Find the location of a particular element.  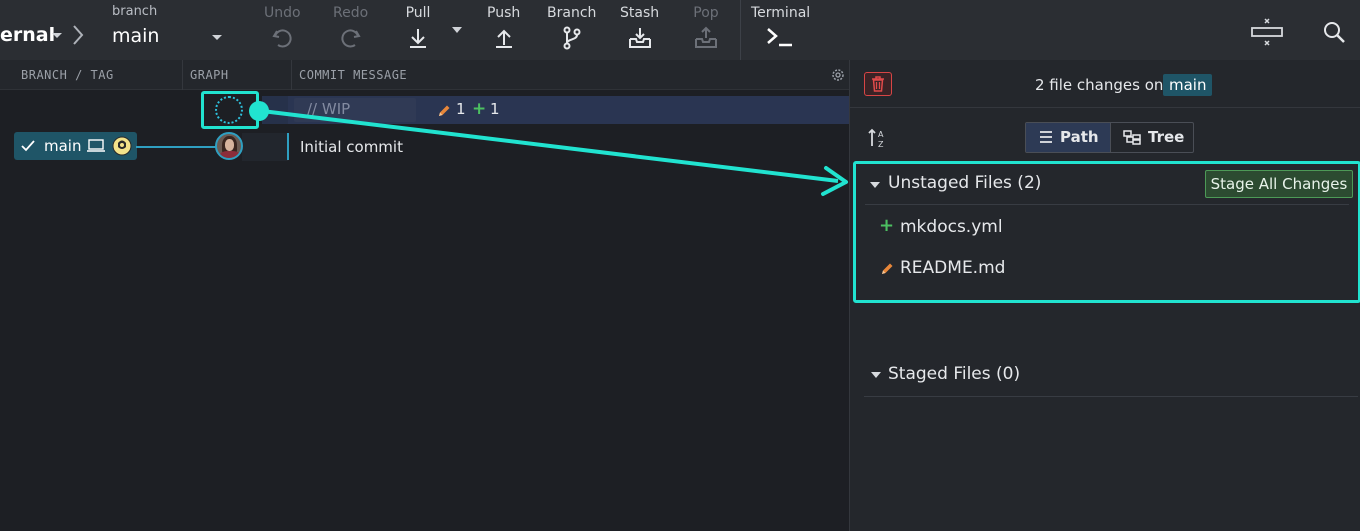

undo-icon is located at coordinates (282, 38).